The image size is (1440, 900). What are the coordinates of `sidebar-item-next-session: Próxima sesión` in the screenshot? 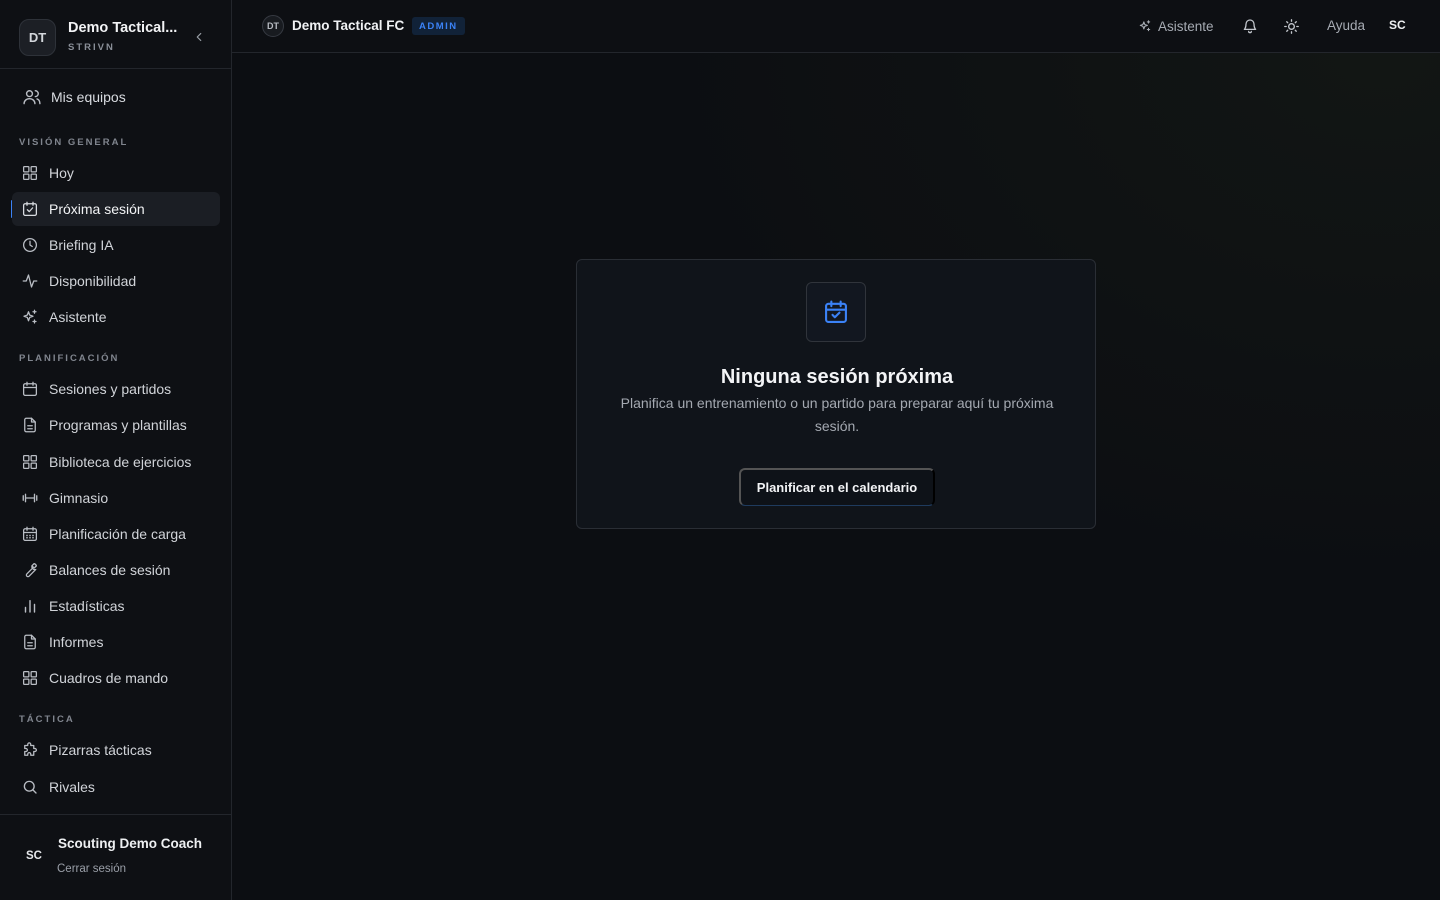 It's located at (116, 209).